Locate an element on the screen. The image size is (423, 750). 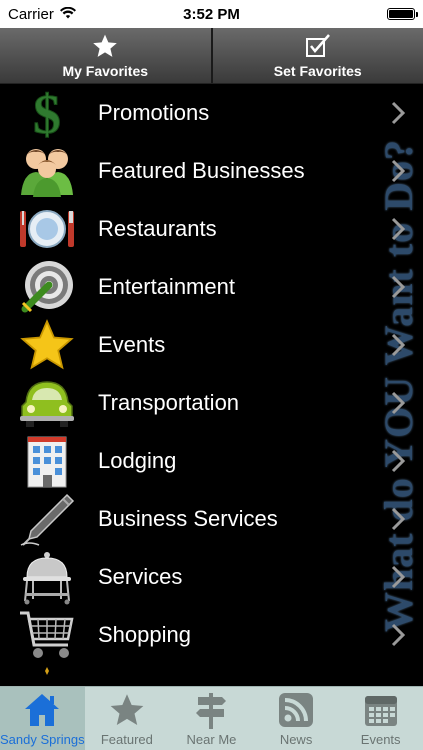
rss-icon is located at coordinates (296, 710).